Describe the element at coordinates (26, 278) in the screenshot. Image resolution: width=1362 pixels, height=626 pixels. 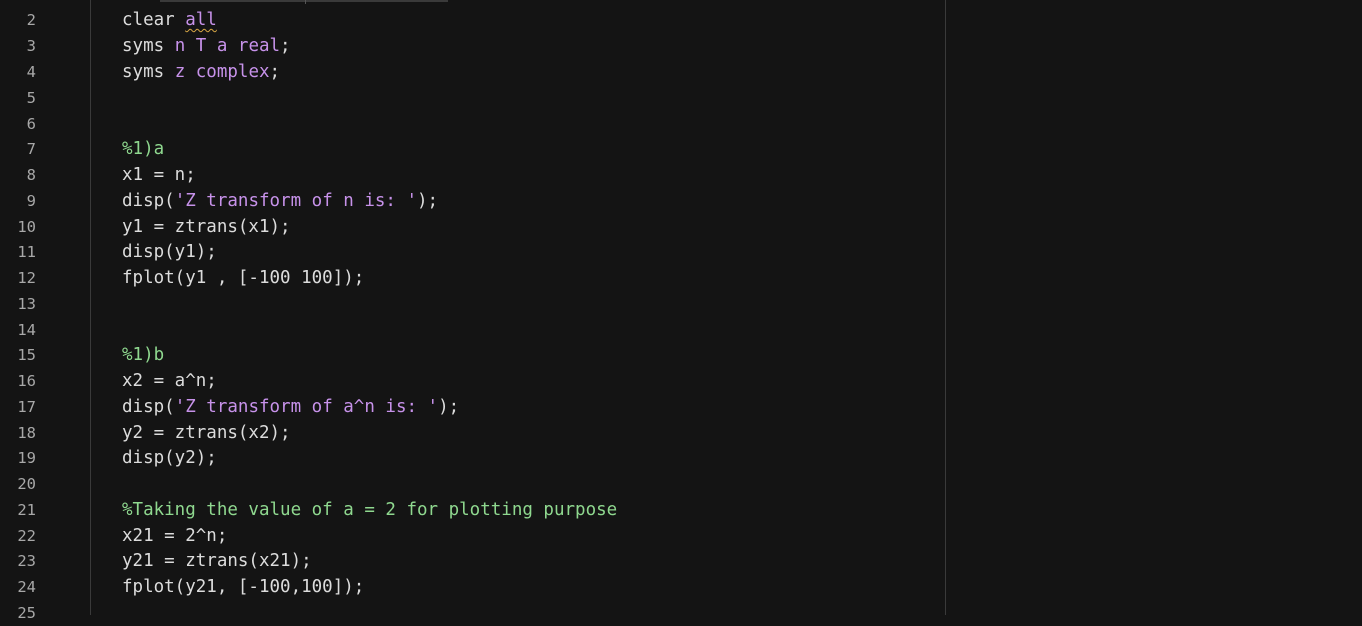
I see `line-number: 12` at that location.